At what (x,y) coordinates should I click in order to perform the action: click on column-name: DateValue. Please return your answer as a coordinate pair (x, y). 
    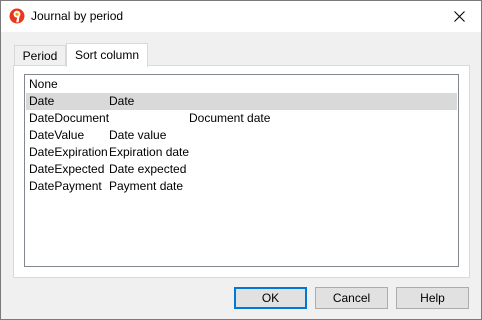
    Looking at the image, I should click on (57, 135).